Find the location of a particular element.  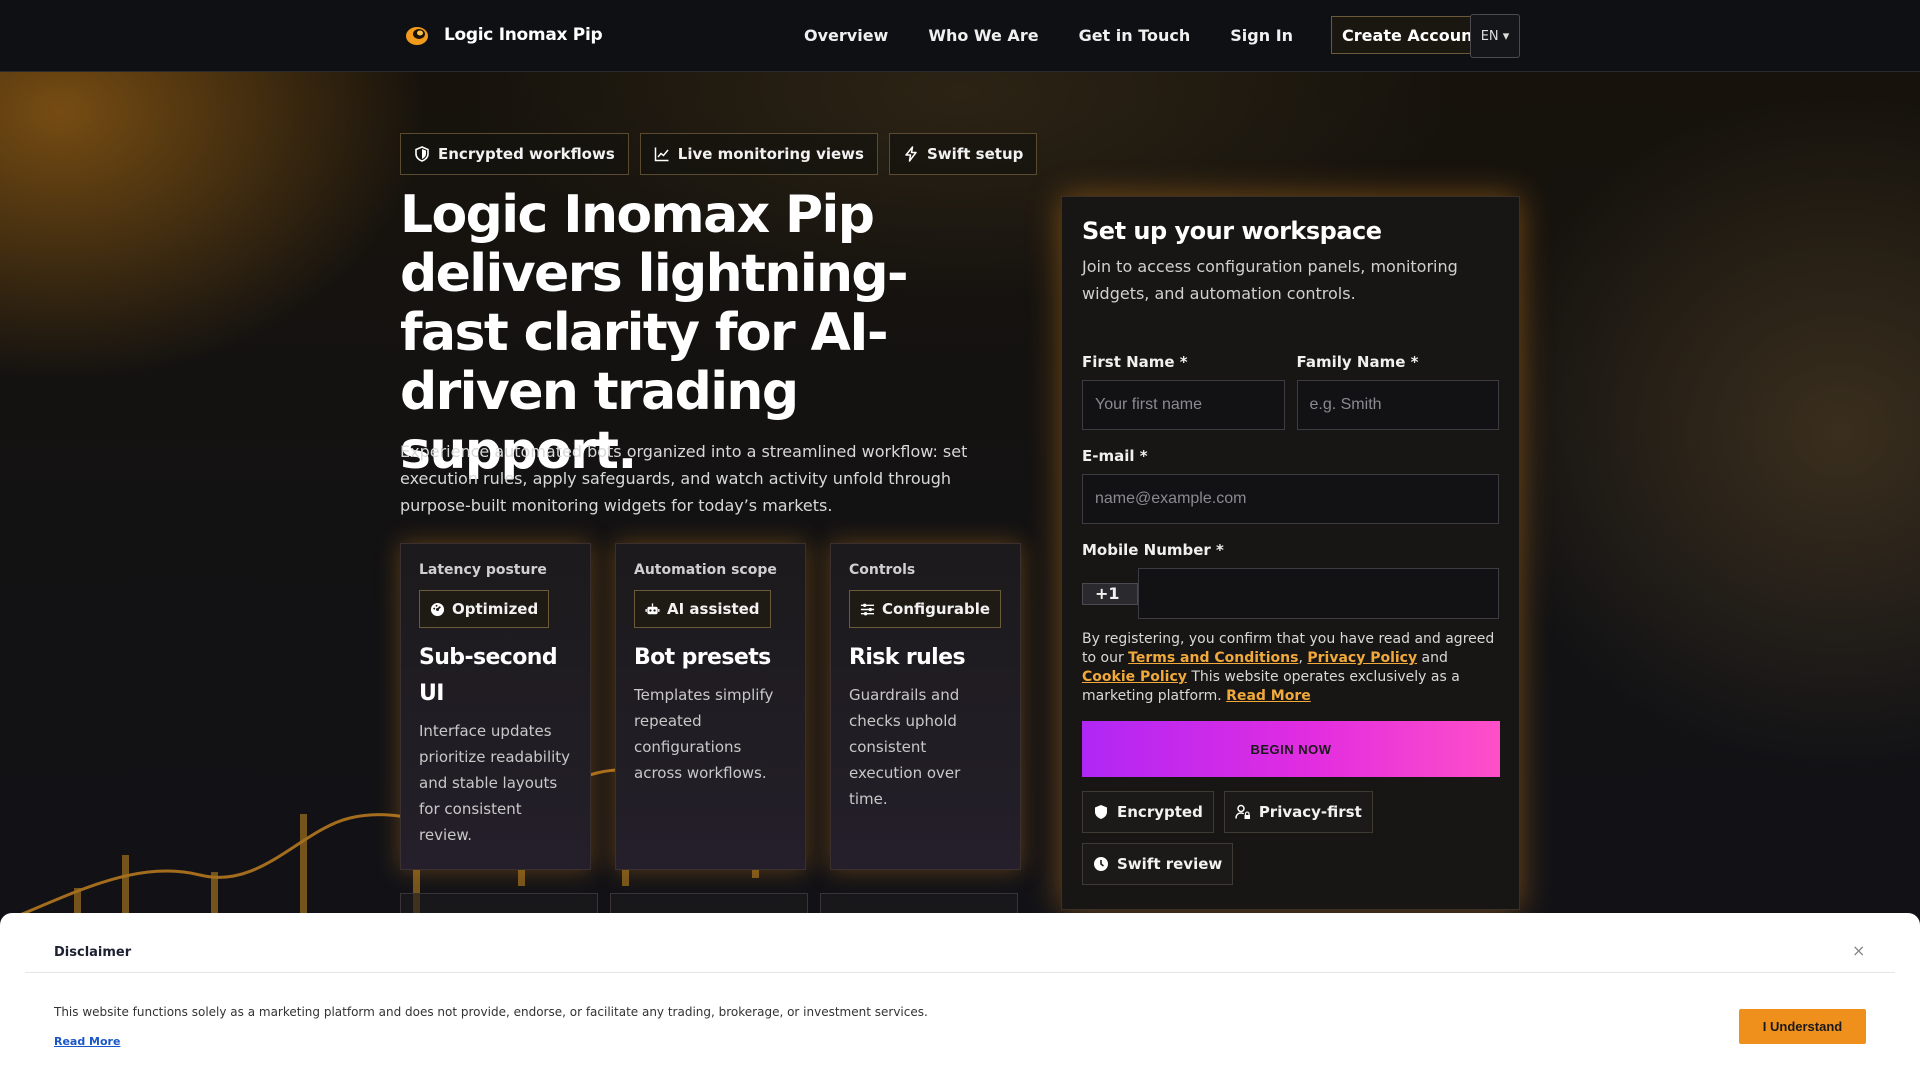

robot-icon is located at coordinates (652, 608).